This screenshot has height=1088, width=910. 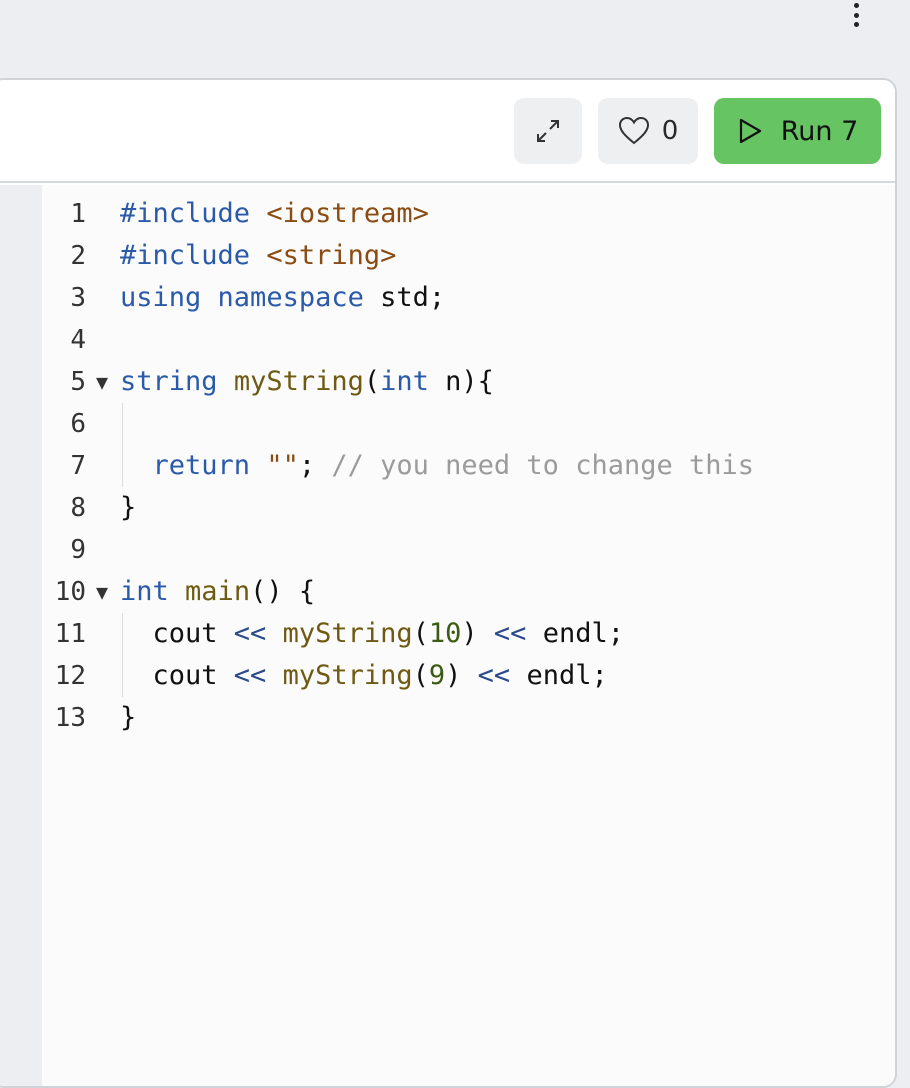 I want to click on editor-toolbar: 0 Run 7, so click(x=447, y=131).